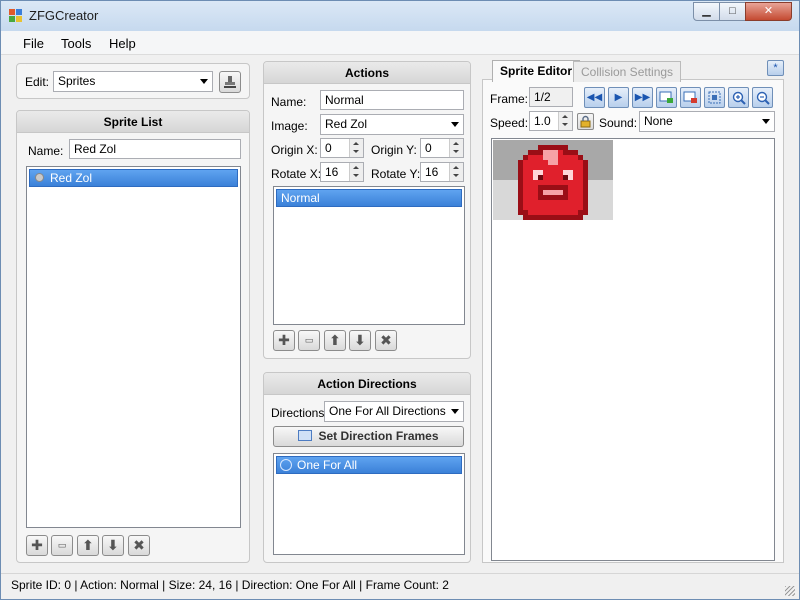  What do you see at coordinates (400, 16) in the screenshot?
I see `title-bar: ZFGCreator ▁ □ ✕` at bounding box center [400, 16].